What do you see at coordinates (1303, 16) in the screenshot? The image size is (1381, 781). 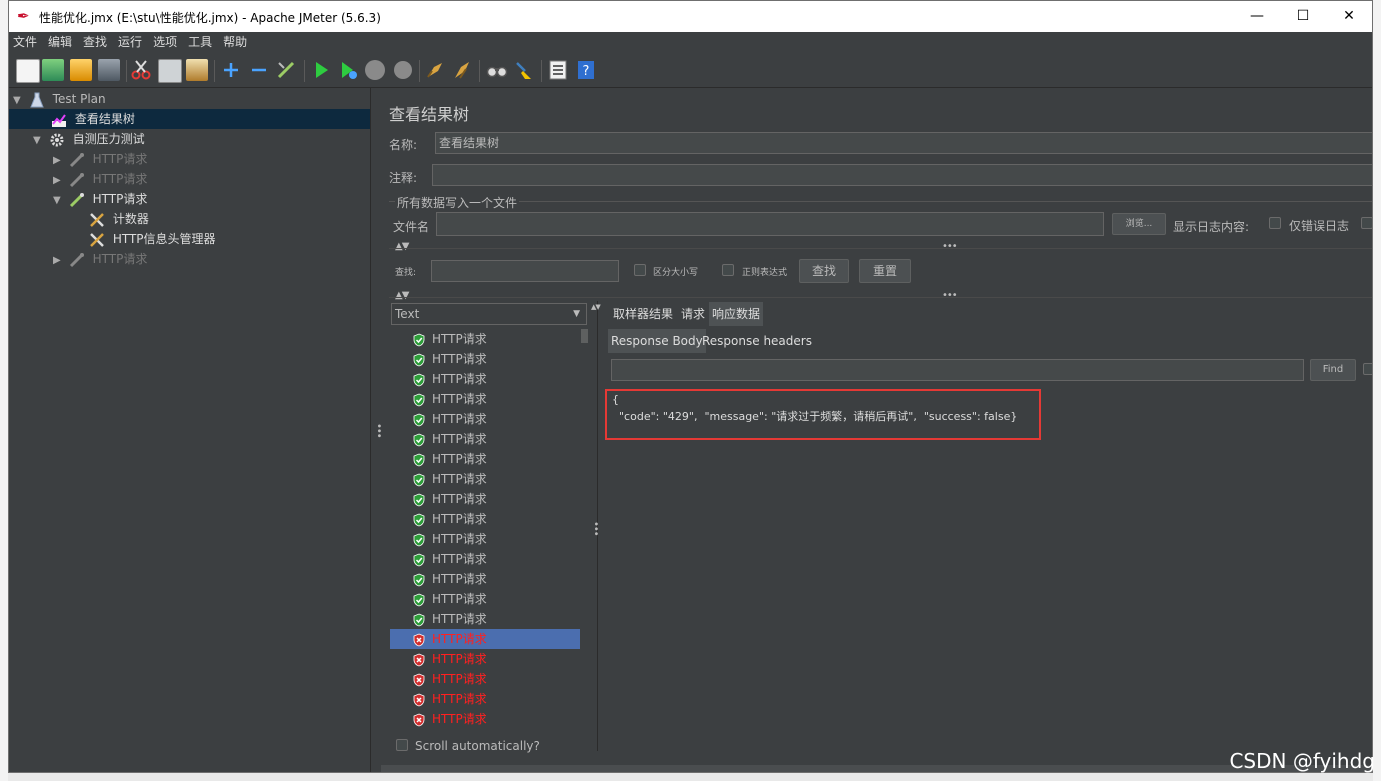 I see `maximize-button: ☐` at bounding box center [1303, 16].